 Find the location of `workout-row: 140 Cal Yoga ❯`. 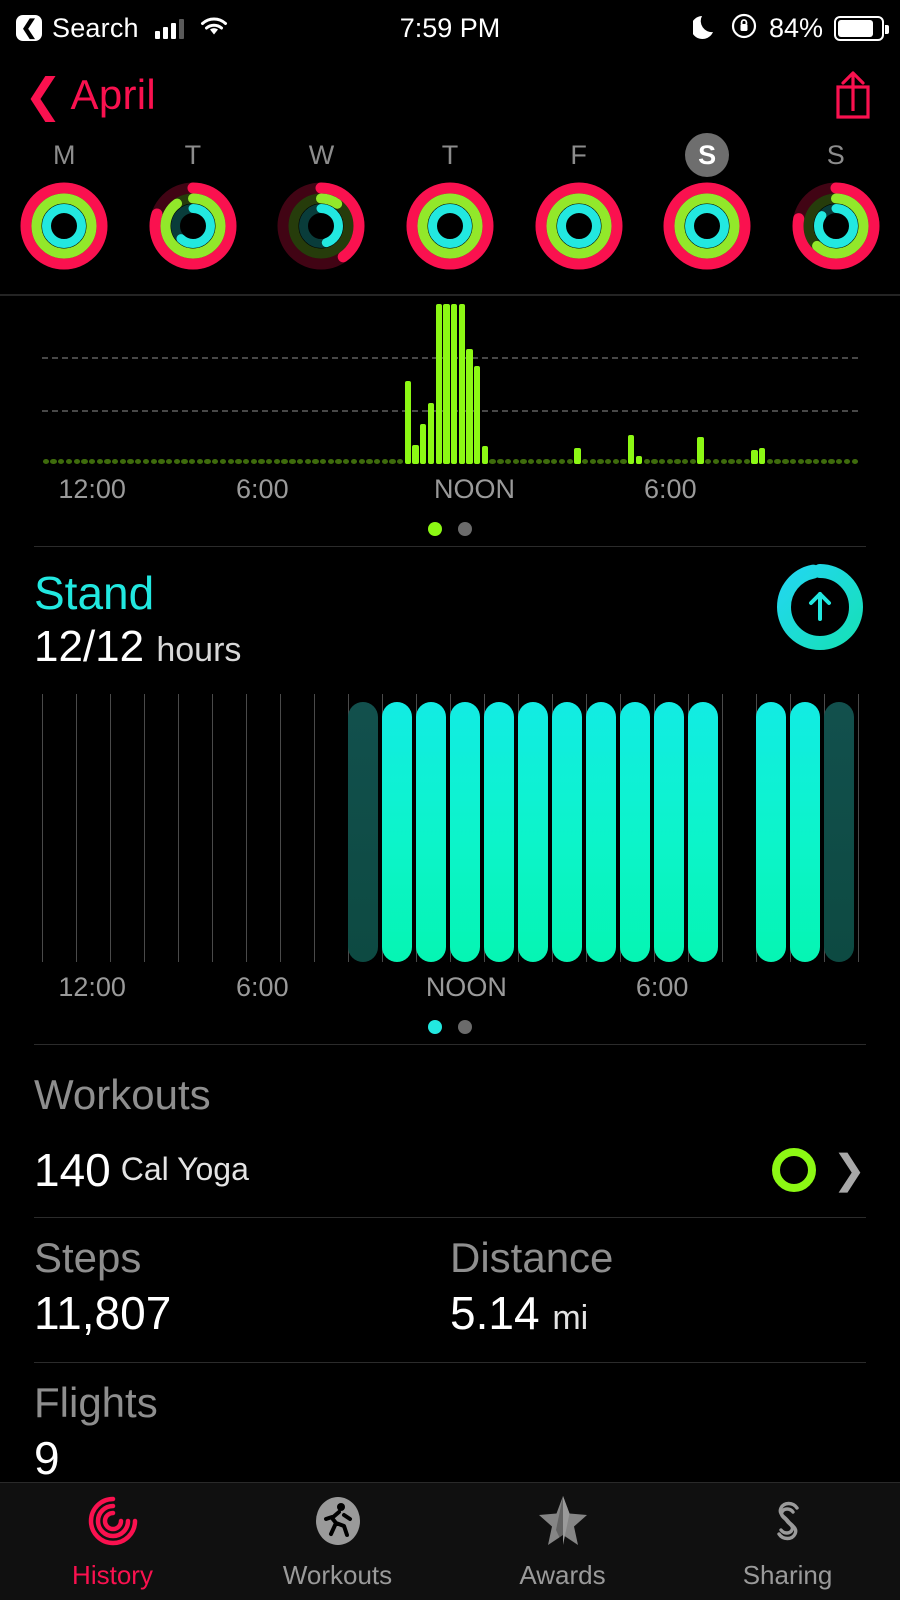

workout-row: 140 Cal Yoga ❯ is located at coordinates (450, 1173).